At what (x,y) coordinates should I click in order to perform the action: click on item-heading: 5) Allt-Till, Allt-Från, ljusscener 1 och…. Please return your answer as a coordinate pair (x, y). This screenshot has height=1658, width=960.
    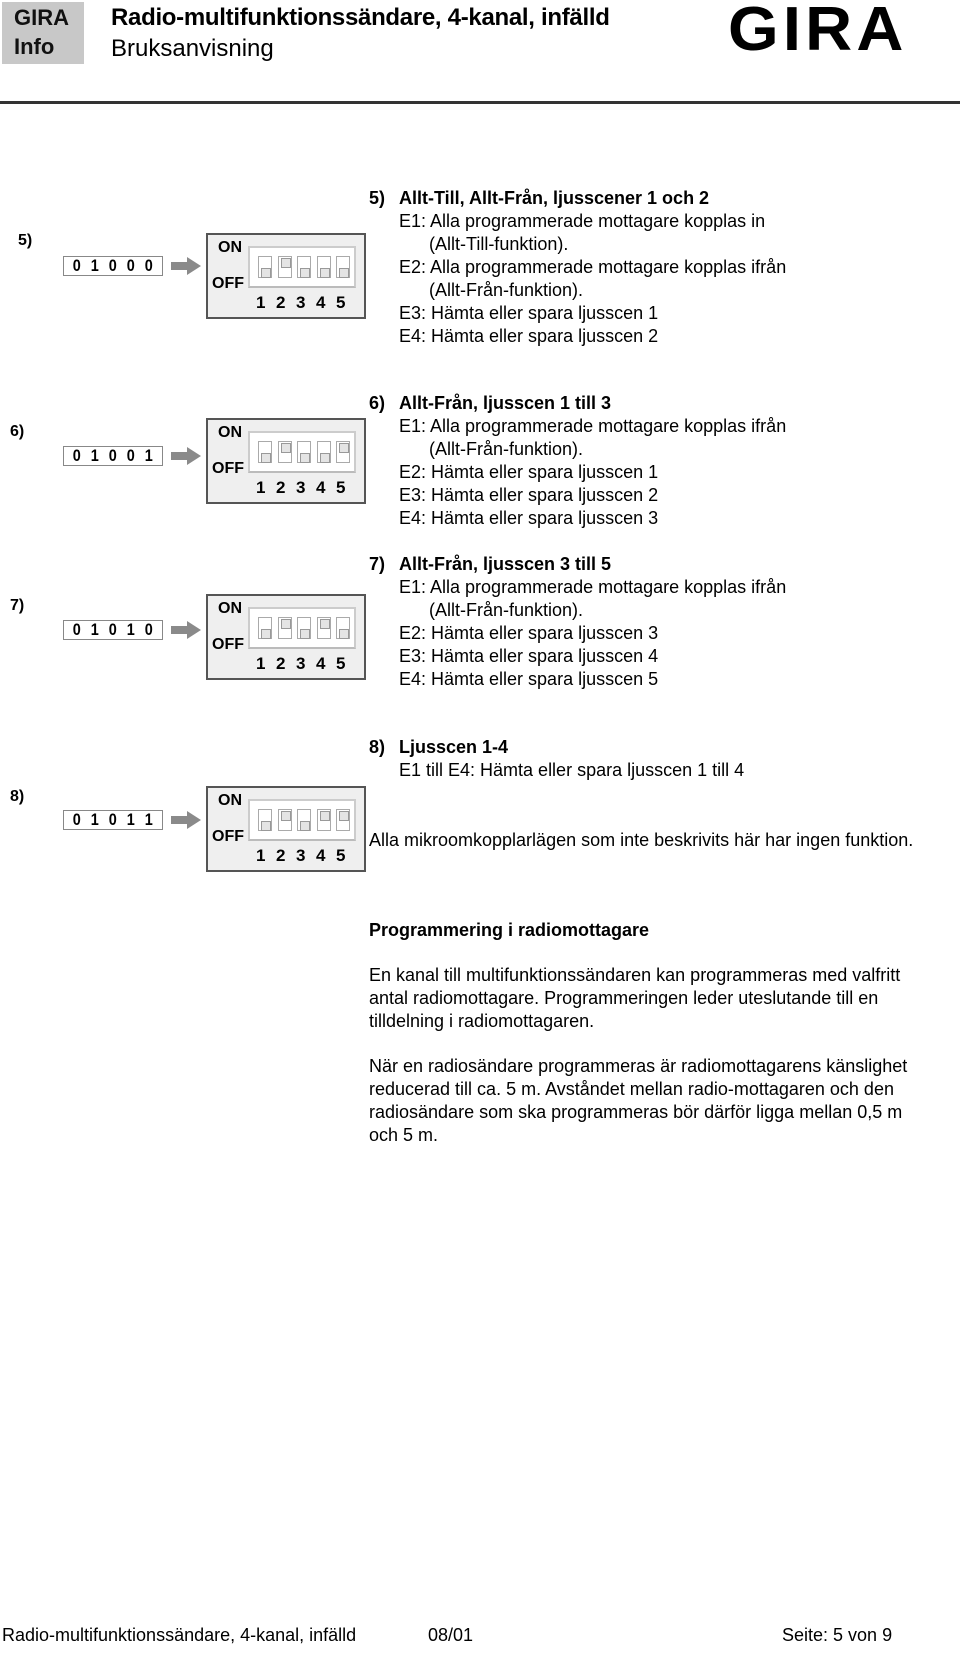
    Looking at the image, I should click on (577, 198).